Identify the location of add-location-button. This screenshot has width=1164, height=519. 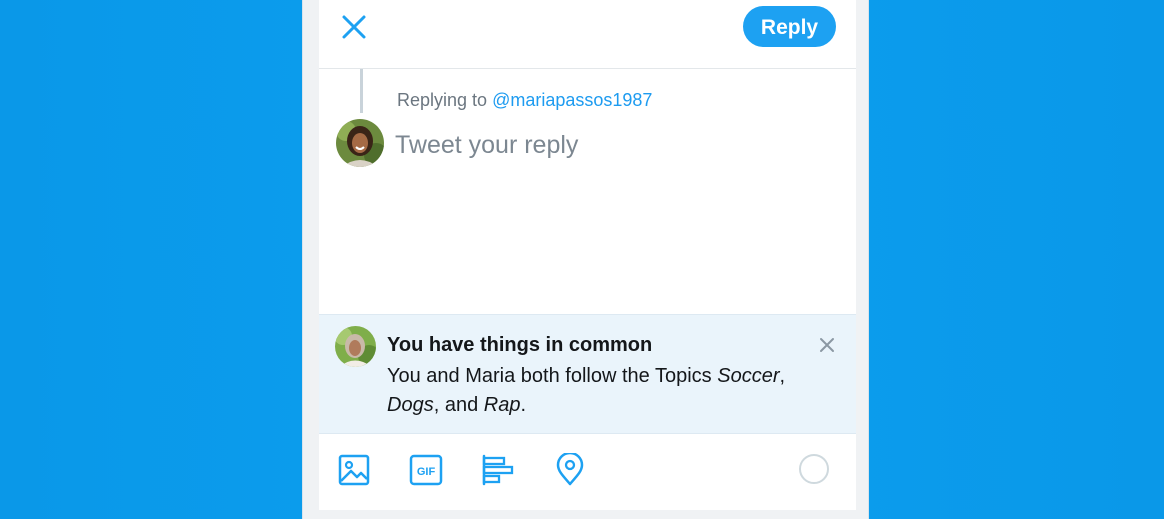
(570, 469).